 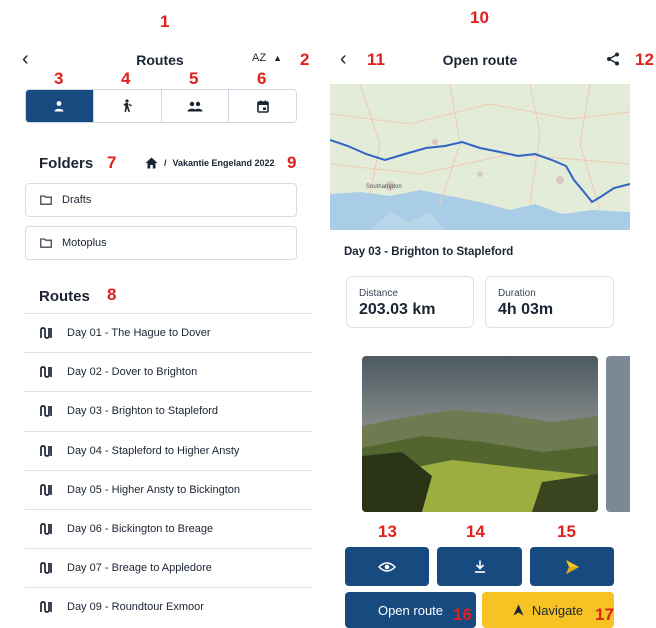 I want to click on sort-control: AZ ▲, so click(x=267, y=58).